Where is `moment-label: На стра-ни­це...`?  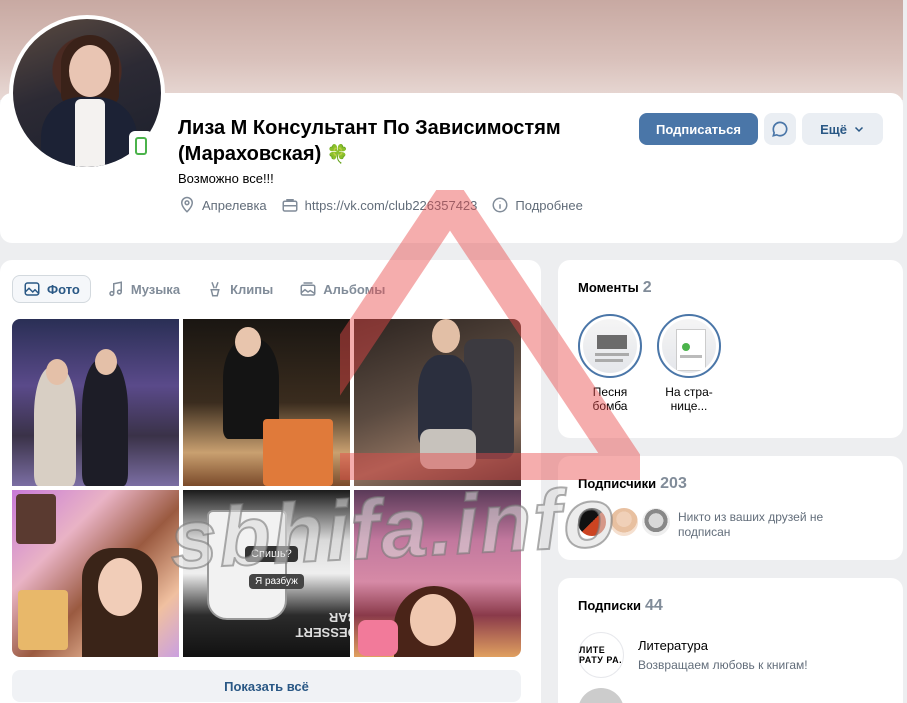 moment-label: На стра-ни­це... is located at coordinates (689, 399).